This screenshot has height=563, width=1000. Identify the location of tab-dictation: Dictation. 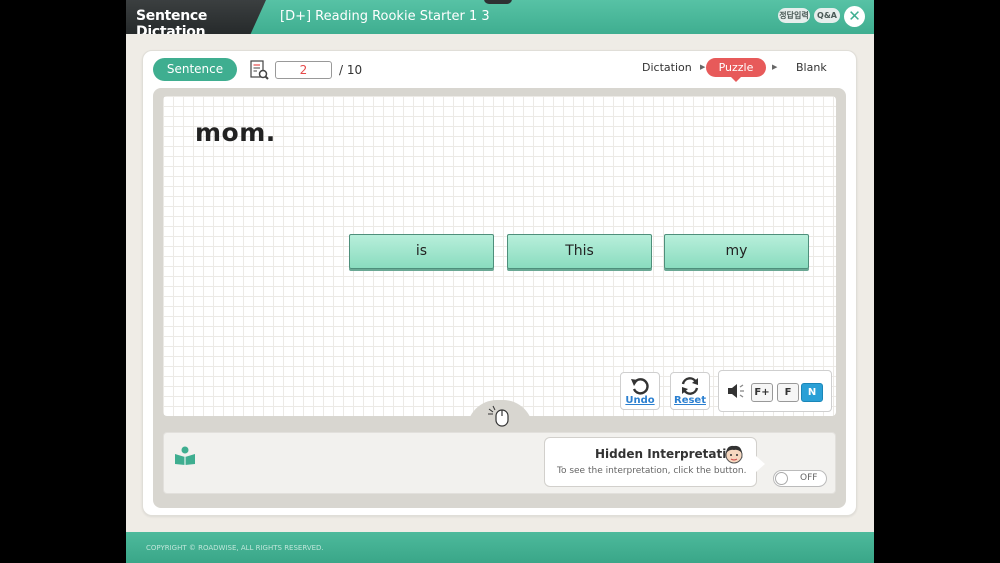
(667, 67).